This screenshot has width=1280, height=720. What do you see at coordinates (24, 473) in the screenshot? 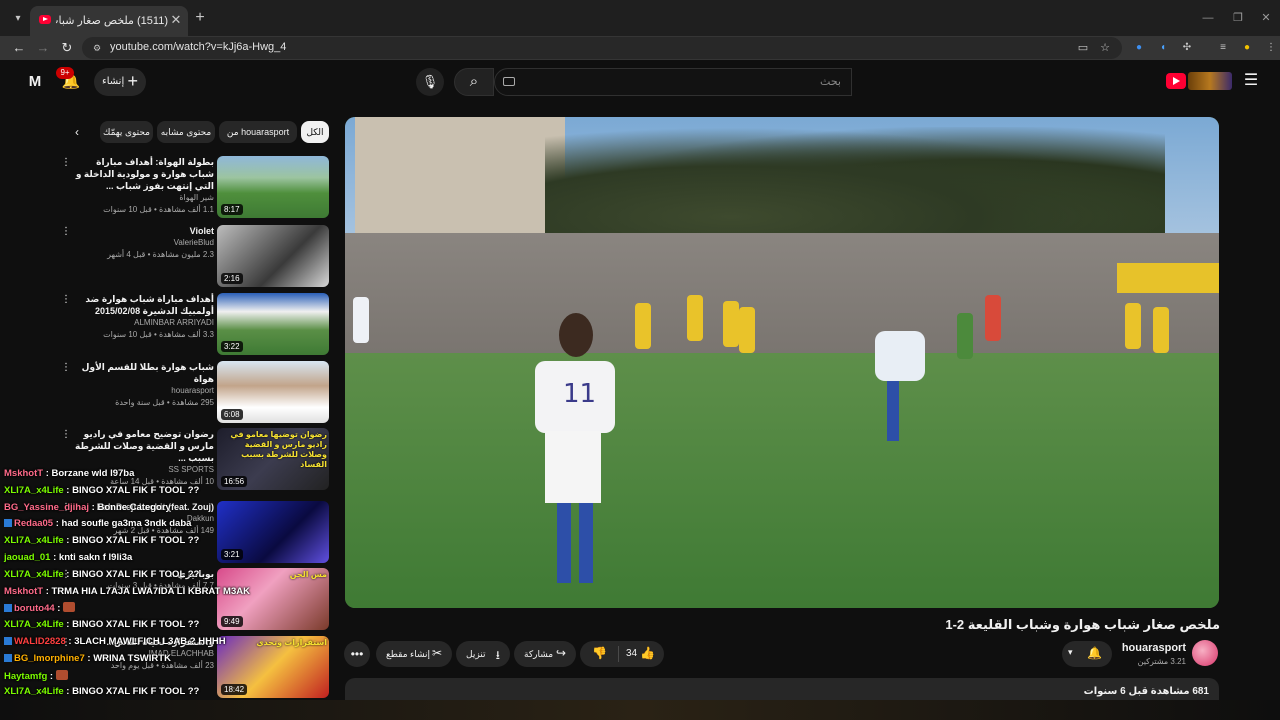
I see `chat-username: MskhotT` at bounding box center [24, 473].